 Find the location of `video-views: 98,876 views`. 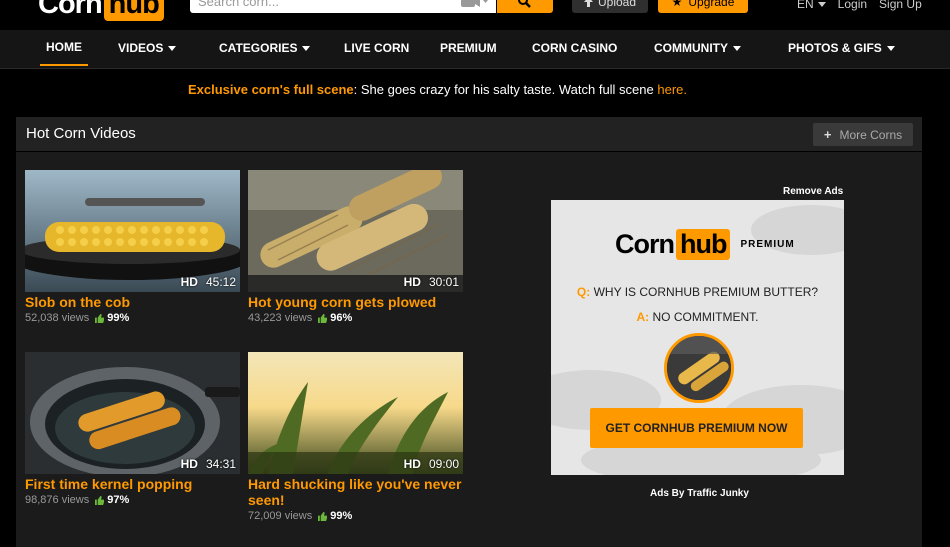

video-views: 98,876 views is located at coordinates (57, 500).